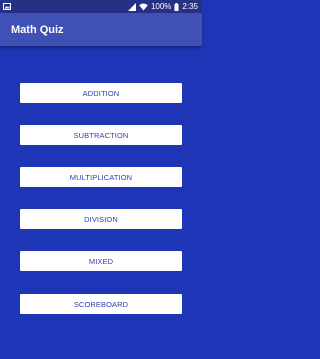 Image resolution: width=320 pixels, height=359 pixels. I want to click on mixed-button: MIXED, so click(101, 261).